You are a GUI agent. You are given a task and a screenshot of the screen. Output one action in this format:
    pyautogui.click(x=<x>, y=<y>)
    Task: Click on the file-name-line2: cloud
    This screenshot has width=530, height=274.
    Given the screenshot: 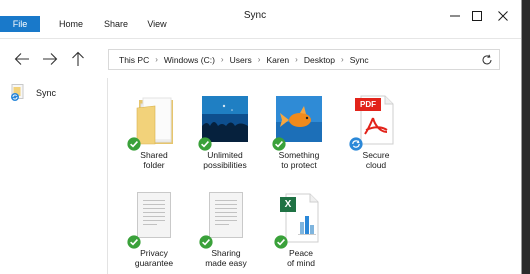 What is the action you would take?
    pyautogui.click(x=376, y=165)
    